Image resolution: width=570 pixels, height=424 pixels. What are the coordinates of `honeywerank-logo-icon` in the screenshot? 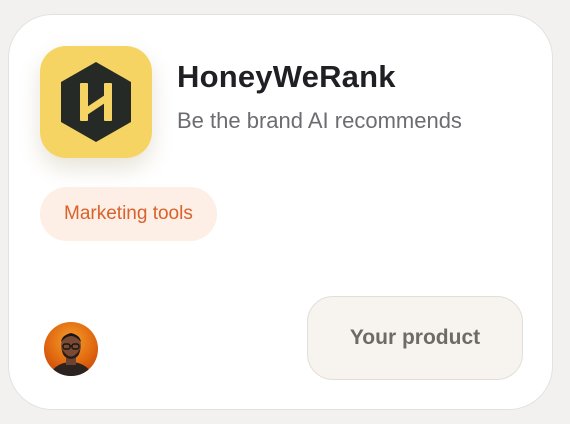 It's located at (96, 102).